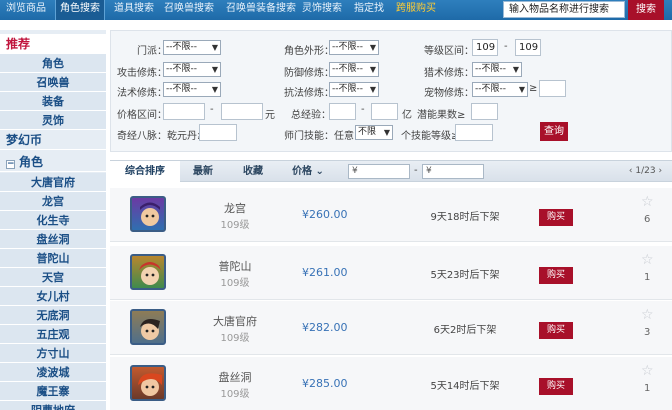 This screenshot has height=410, width=672. What do you see at coordinates (218, 132) in the screenshot?
I see `meridian-input` at bounding box center [218, 132].